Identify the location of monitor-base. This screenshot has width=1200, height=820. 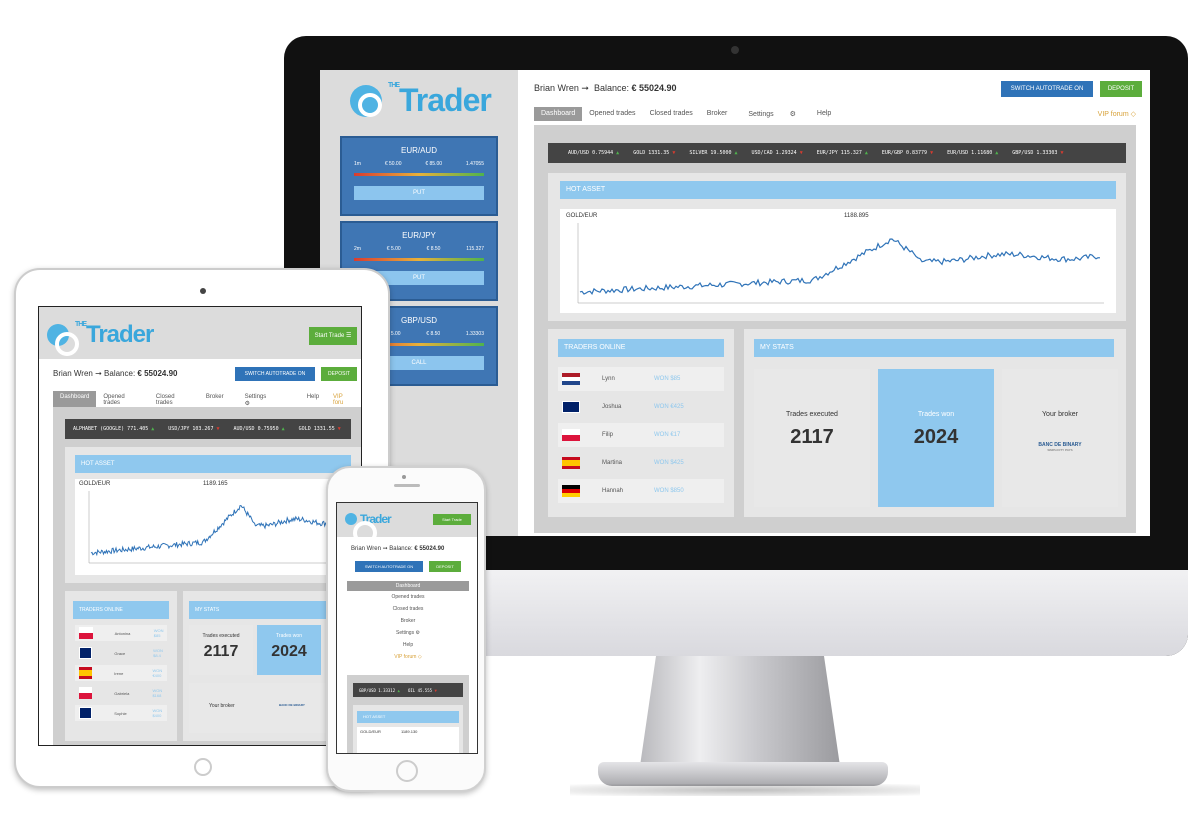
(743, 774).